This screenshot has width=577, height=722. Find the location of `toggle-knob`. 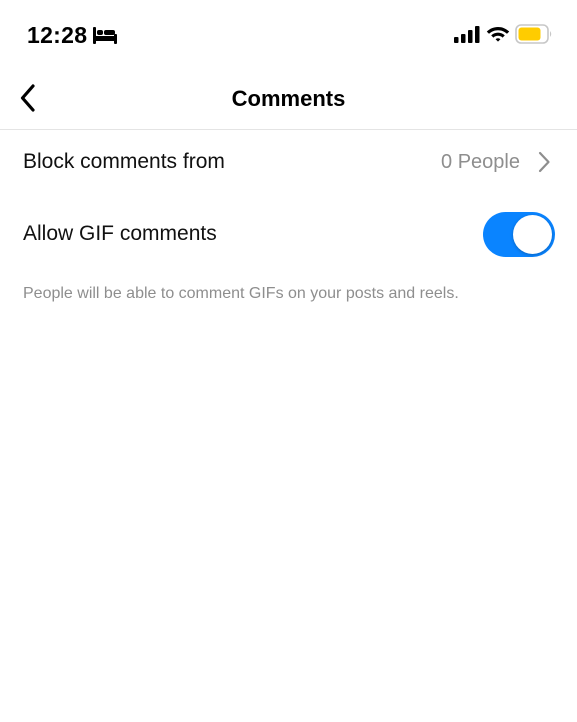

toggle-knob is located at coordinates (532, 234).